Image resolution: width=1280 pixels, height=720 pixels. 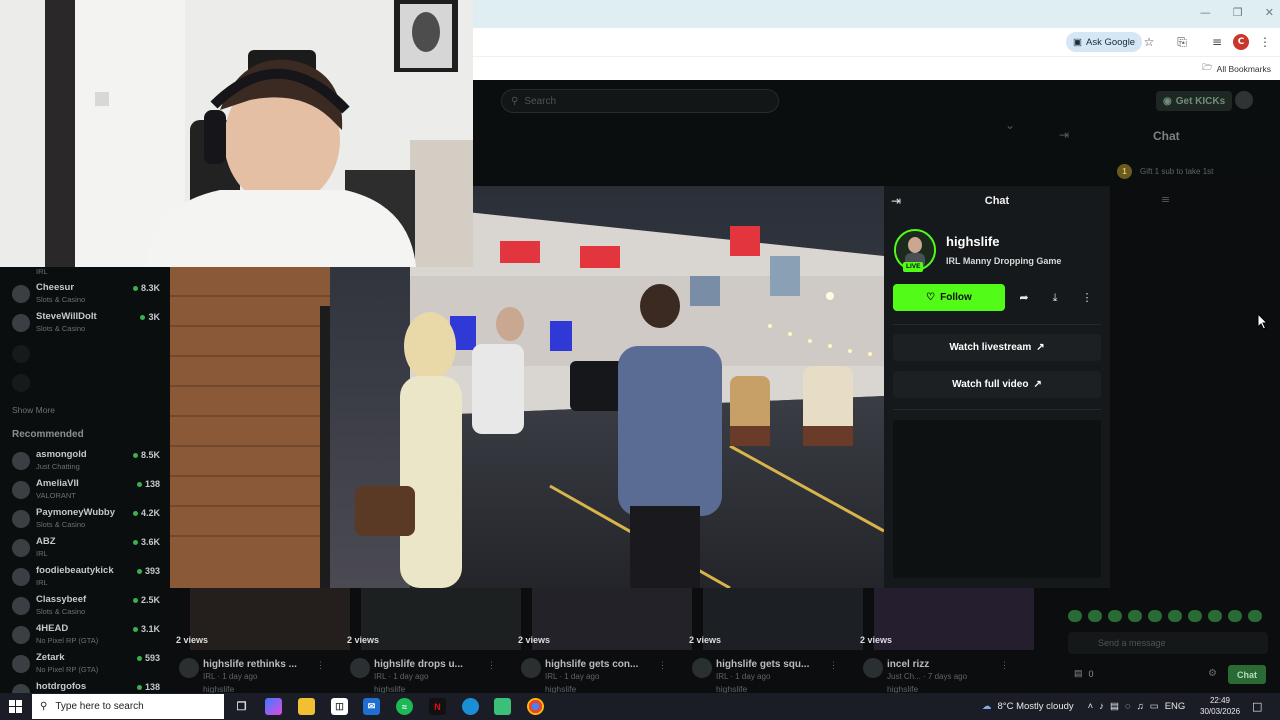 I want to click on weather-text: 8°C Mostly cloudy, so click(x=1036, y=706).